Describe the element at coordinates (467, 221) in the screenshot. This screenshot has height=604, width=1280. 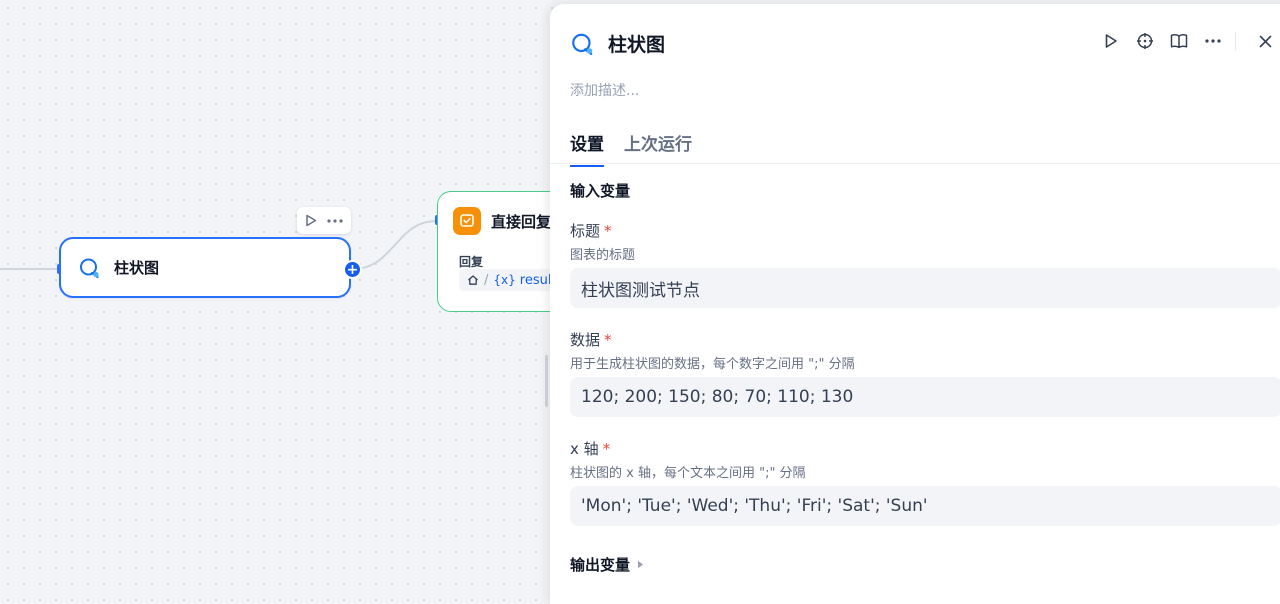
I see `reply-node-icon` at that location.